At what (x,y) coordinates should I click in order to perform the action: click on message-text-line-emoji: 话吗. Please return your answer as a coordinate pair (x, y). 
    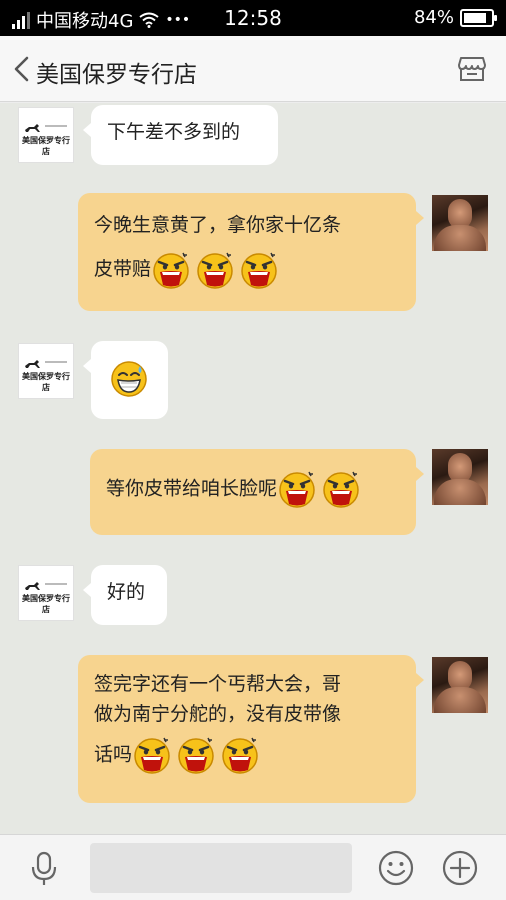
    Looking at the image, I should click on (247, 755).